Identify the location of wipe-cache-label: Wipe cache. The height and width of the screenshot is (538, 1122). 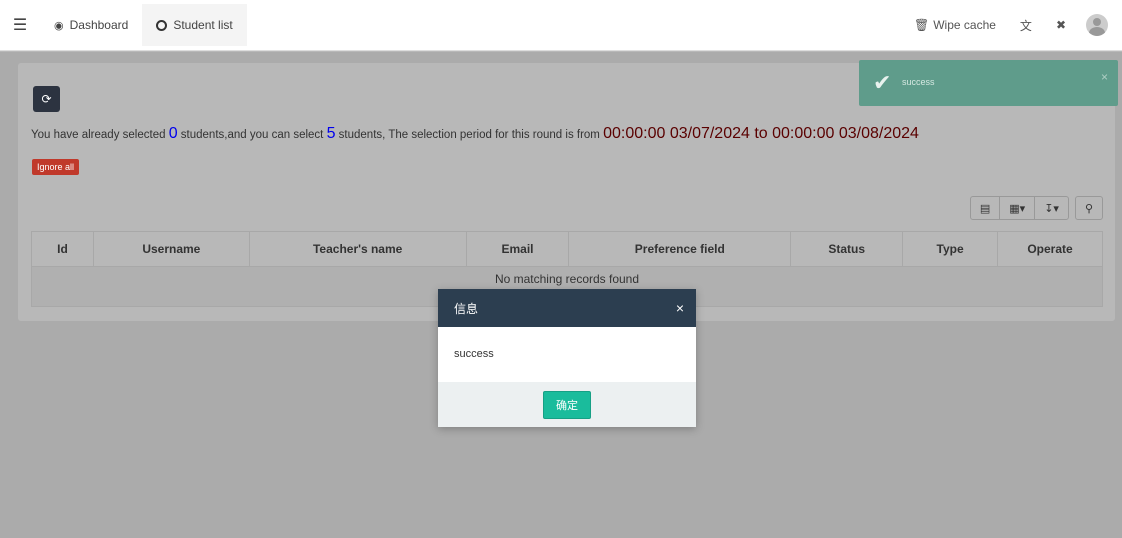
(964, 25).